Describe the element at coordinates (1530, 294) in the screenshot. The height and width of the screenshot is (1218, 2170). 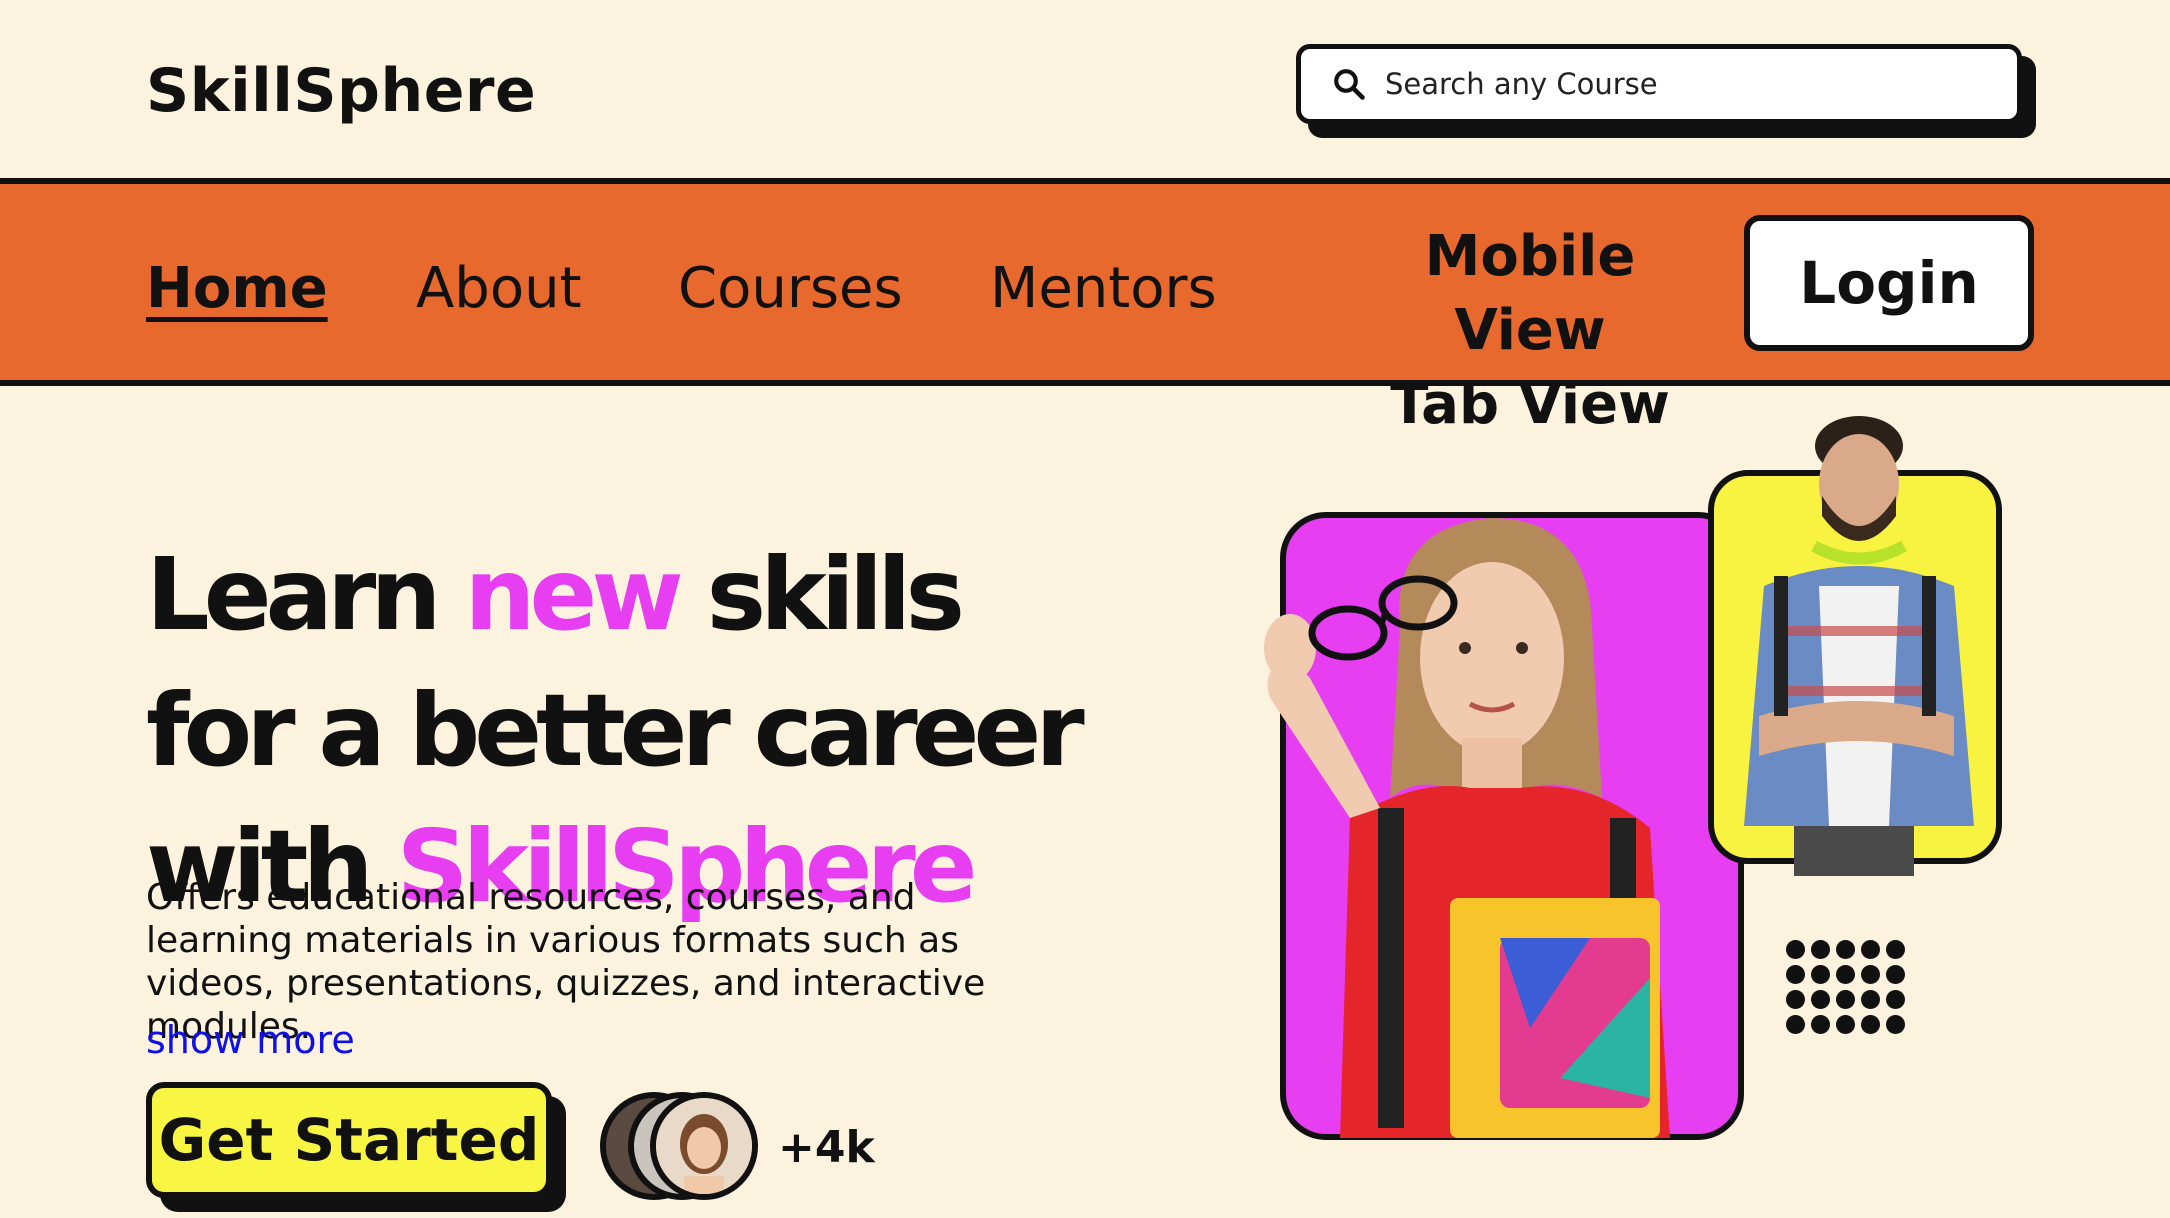
I see `mobile-view-link: Mobile View` at that location.